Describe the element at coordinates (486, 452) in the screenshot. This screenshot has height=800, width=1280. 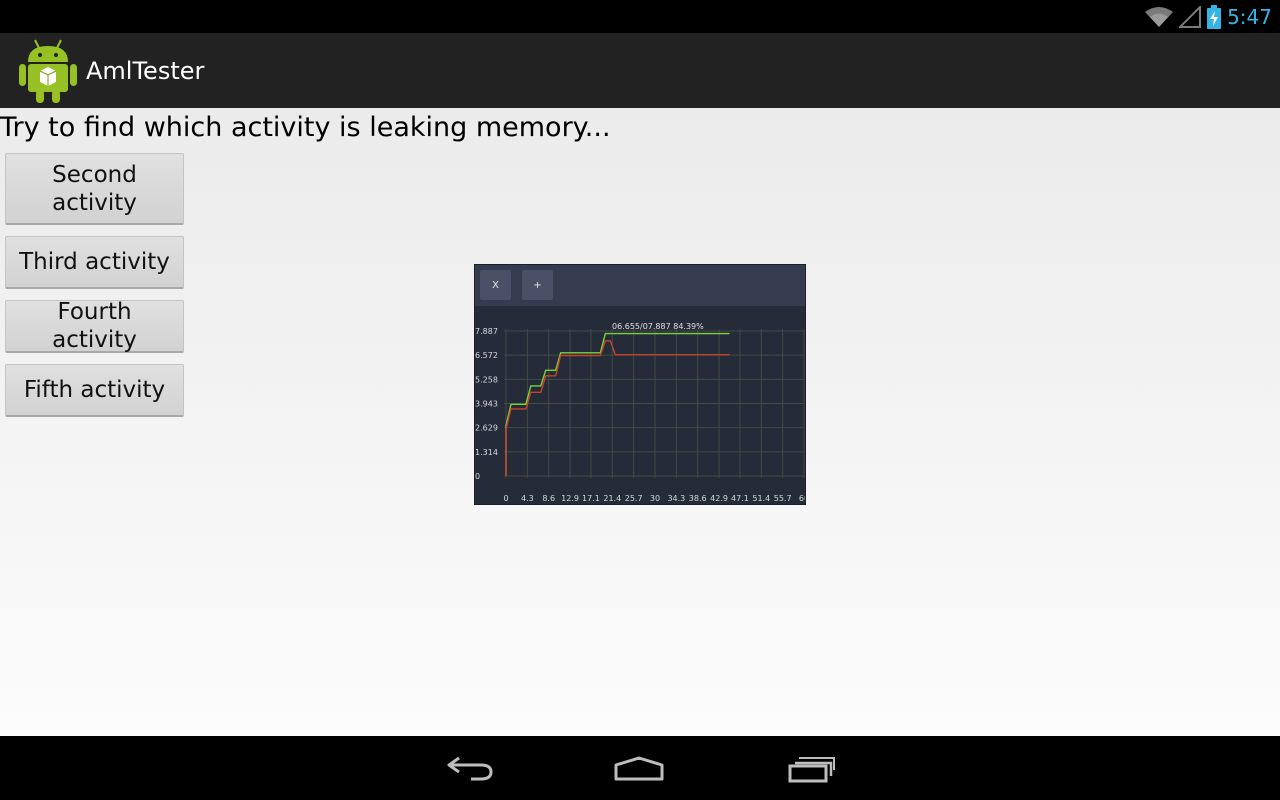
I see `y-tick-label: 1.314` at that location.